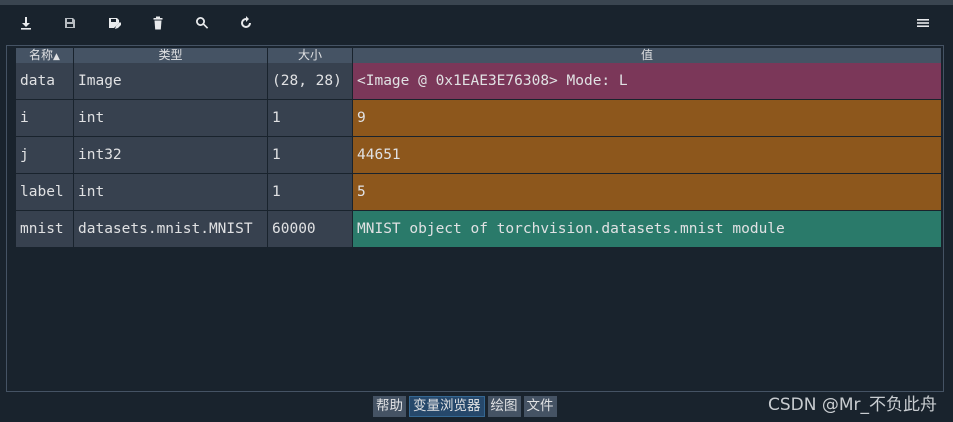 The image size is (953, 422). What do you see at coordinates (476, 24) in the screenshot?
I see `variable-explorer-toolbar` at bounding box center [476, 24].